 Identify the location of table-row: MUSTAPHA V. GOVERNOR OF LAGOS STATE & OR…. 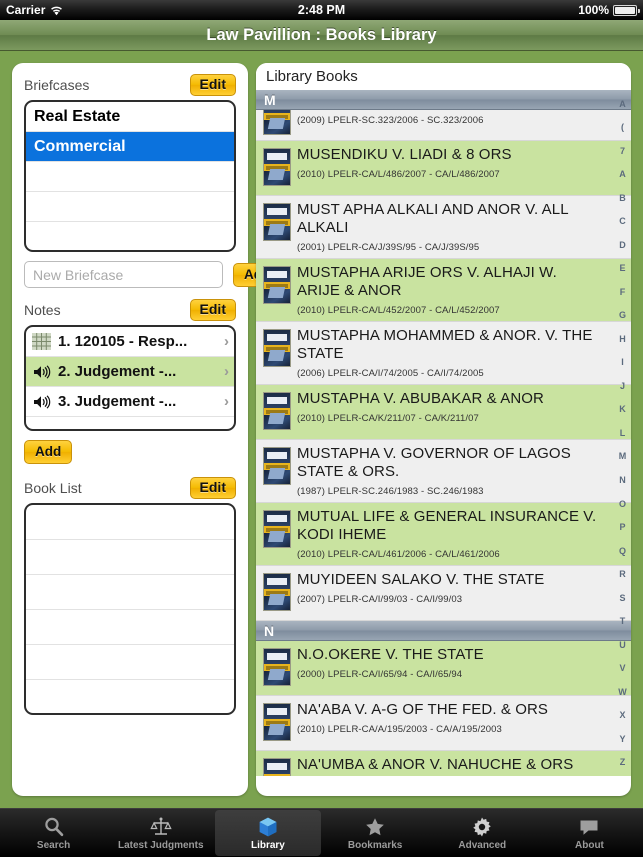
(443, 471).